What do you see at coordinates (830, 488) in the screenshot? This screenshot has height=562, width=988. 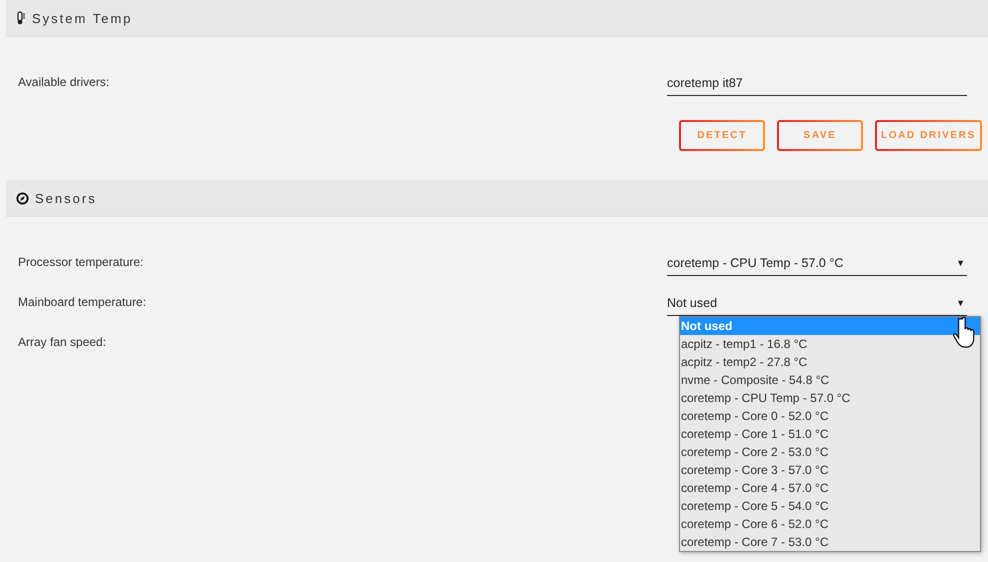 I see `dropdown-option: coretemp - Core 4 - 57.0 °C` at bounding box center [830, 488].